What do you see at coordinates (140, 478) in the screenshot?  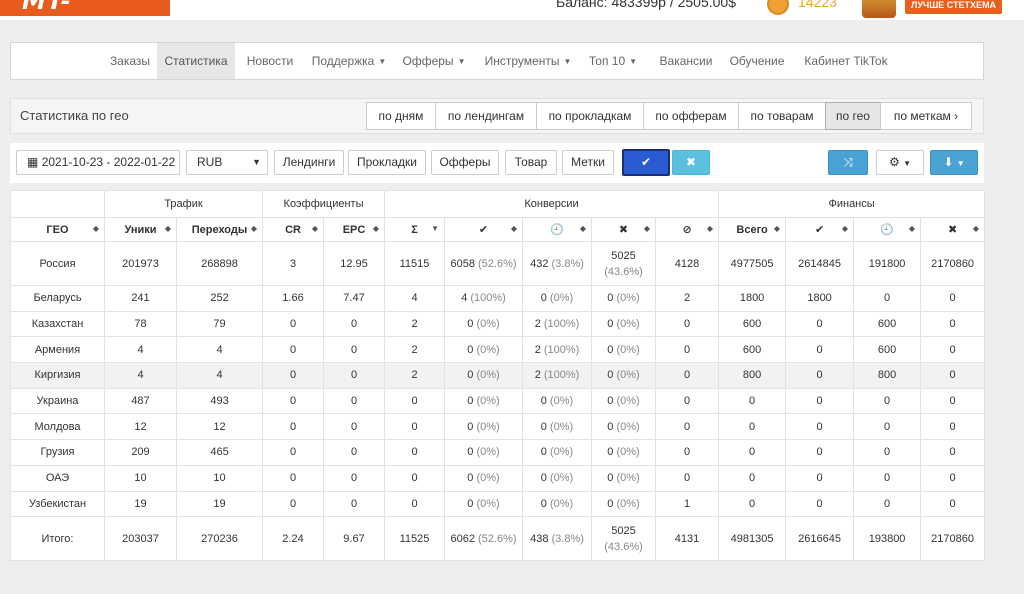 I see `cell-uniq: 10` at bounding box center [140, 478].